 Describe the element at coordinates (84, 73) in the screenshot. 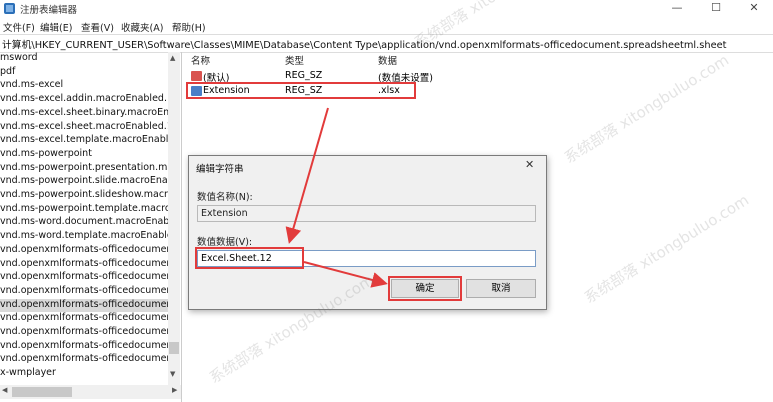

I see `tree-item: pdf` at that location.